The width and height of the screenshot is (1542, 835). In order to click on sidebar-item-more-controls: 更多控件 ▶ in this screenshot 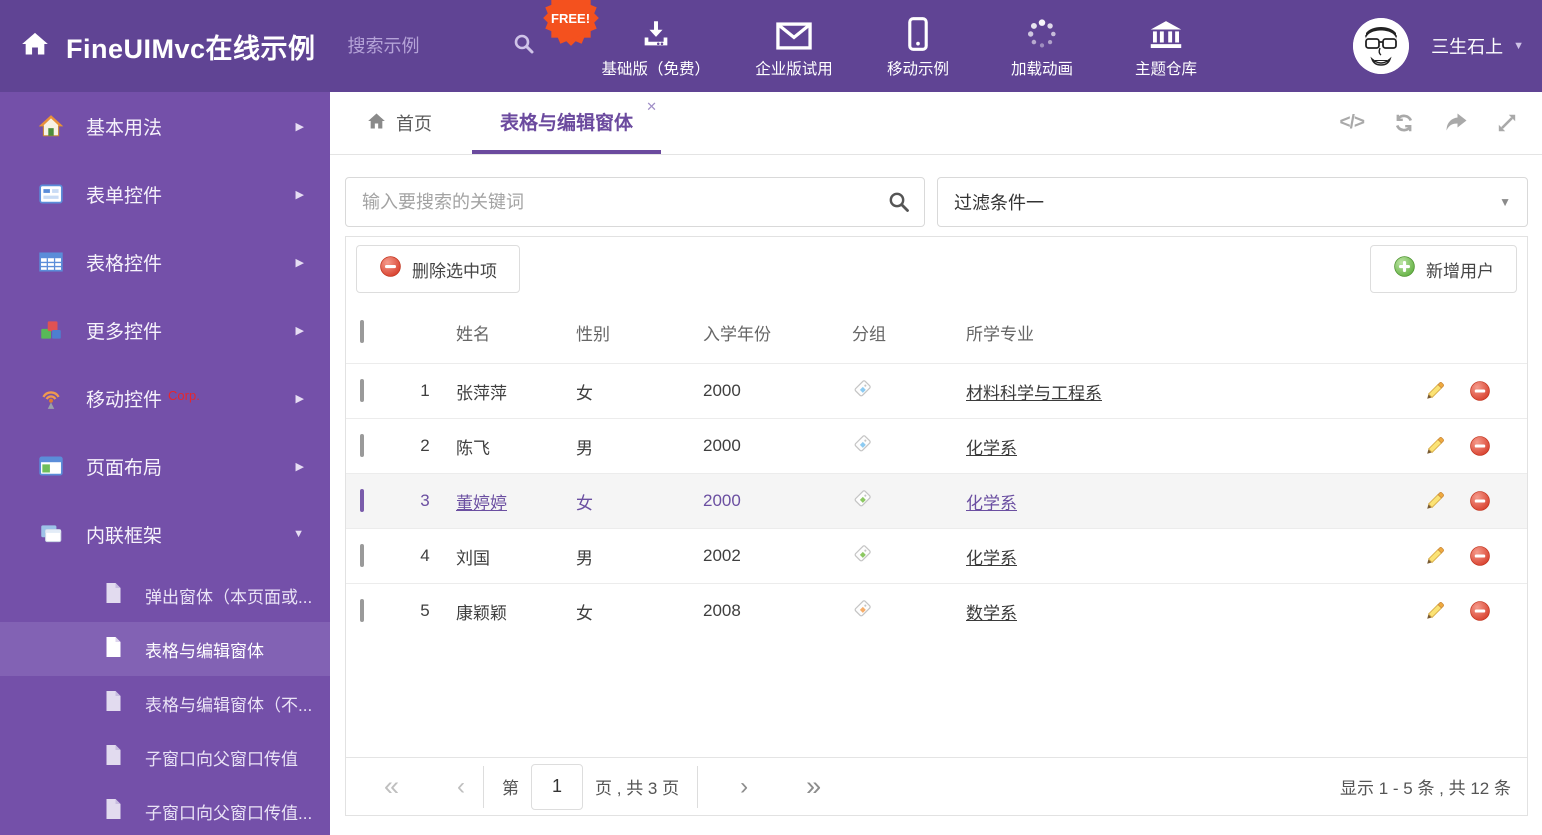, I will do `click(165, 330)`.